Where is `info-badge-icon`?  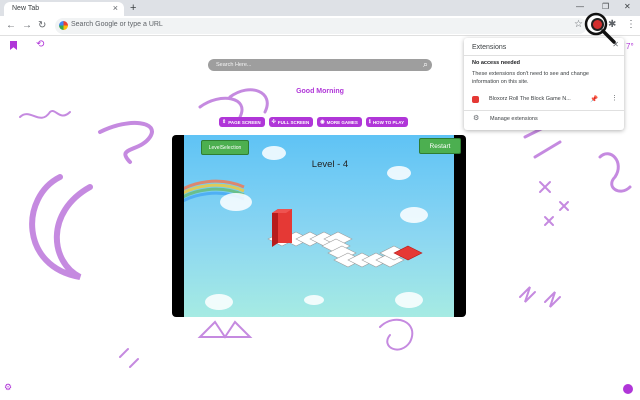
info-badge-icon is located at coordinates (628, 389).